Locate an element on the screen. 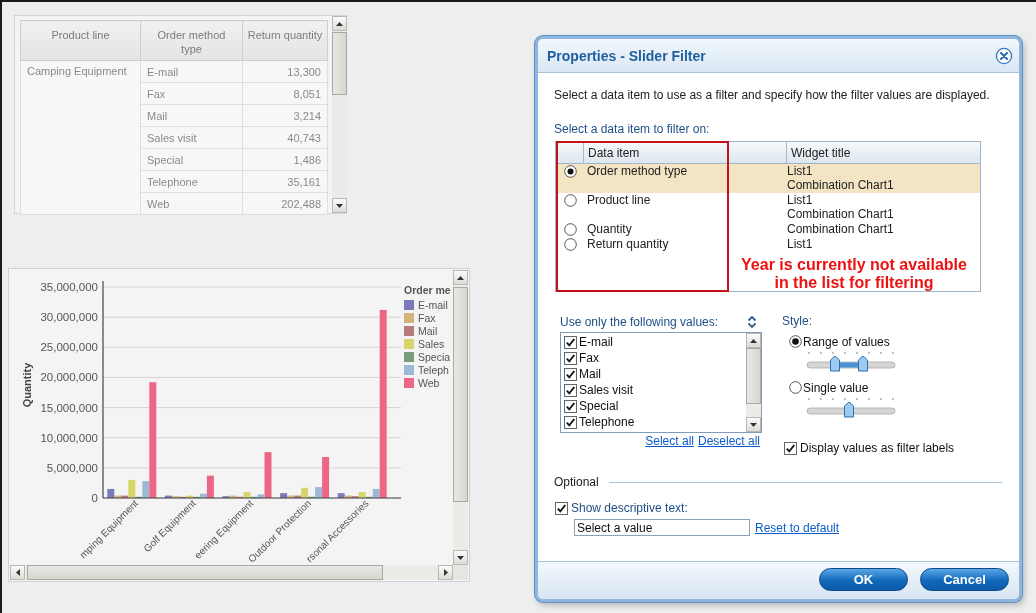 The height and width of the screenshot is (613, 1036). axis-tick-label: 35,000,000 is located at coordinates (69, 287).